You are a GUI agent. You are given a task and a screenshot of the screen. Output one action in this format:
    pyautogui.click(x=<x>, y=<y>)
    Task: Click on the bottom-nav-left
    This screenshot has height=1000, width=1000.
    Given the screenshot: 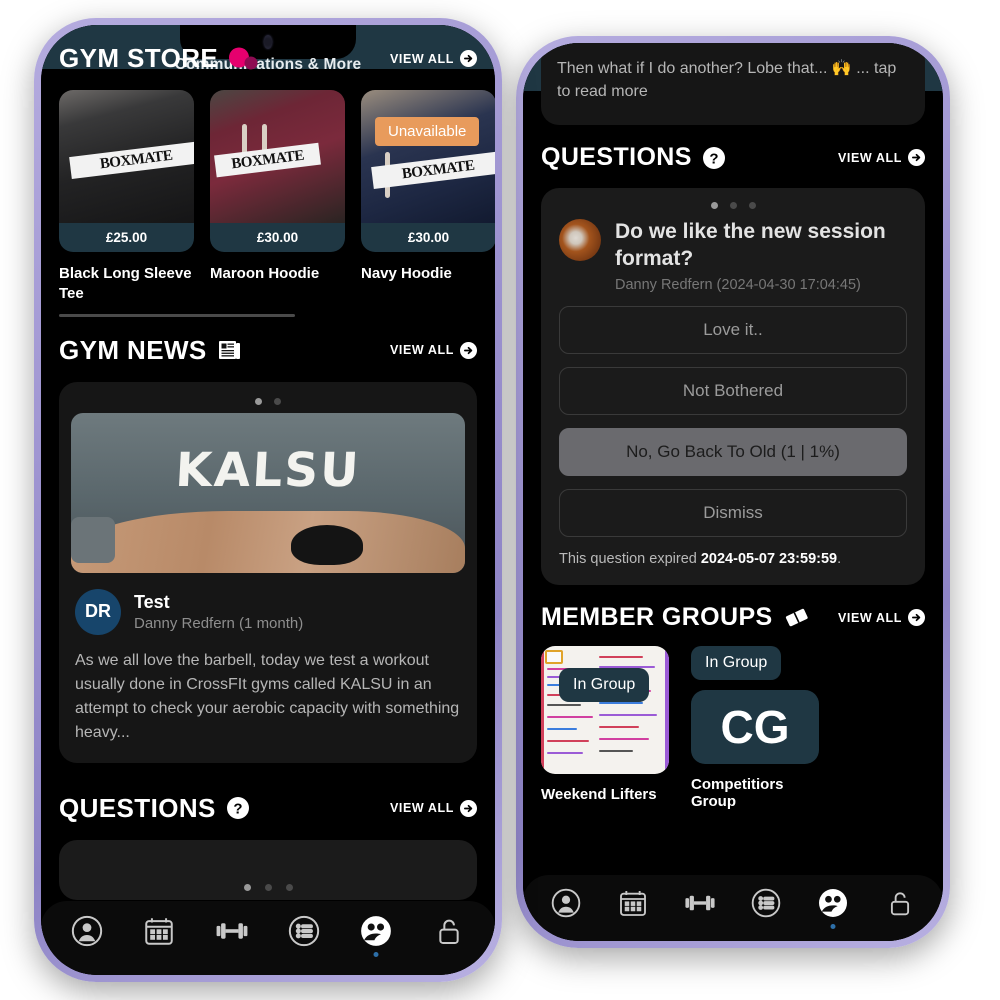 What is the action you would take?
    pyautogui.click(x=268, y=938)
    